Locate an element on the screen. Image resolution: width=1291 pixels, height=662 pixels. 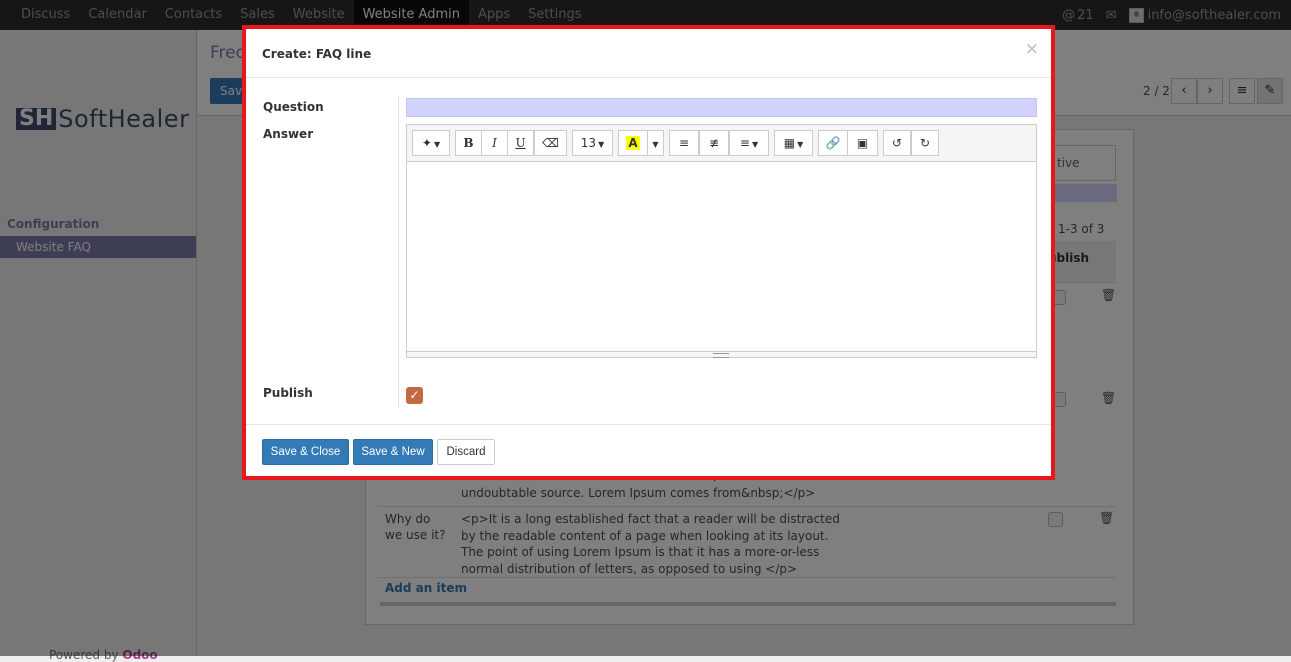
align-left-icon: ≡ is located at coordinates (744, 143).